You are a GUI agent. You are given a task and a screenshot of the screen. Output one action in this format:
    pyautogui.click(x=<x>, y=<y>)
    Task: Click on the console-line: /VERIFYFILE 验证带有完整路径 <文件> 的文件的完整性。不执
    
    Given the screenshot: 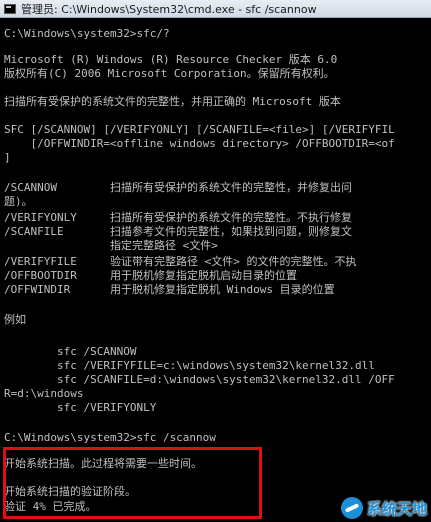 What is the action you would take?
    pyautogui.click(x=180, y=261)
    